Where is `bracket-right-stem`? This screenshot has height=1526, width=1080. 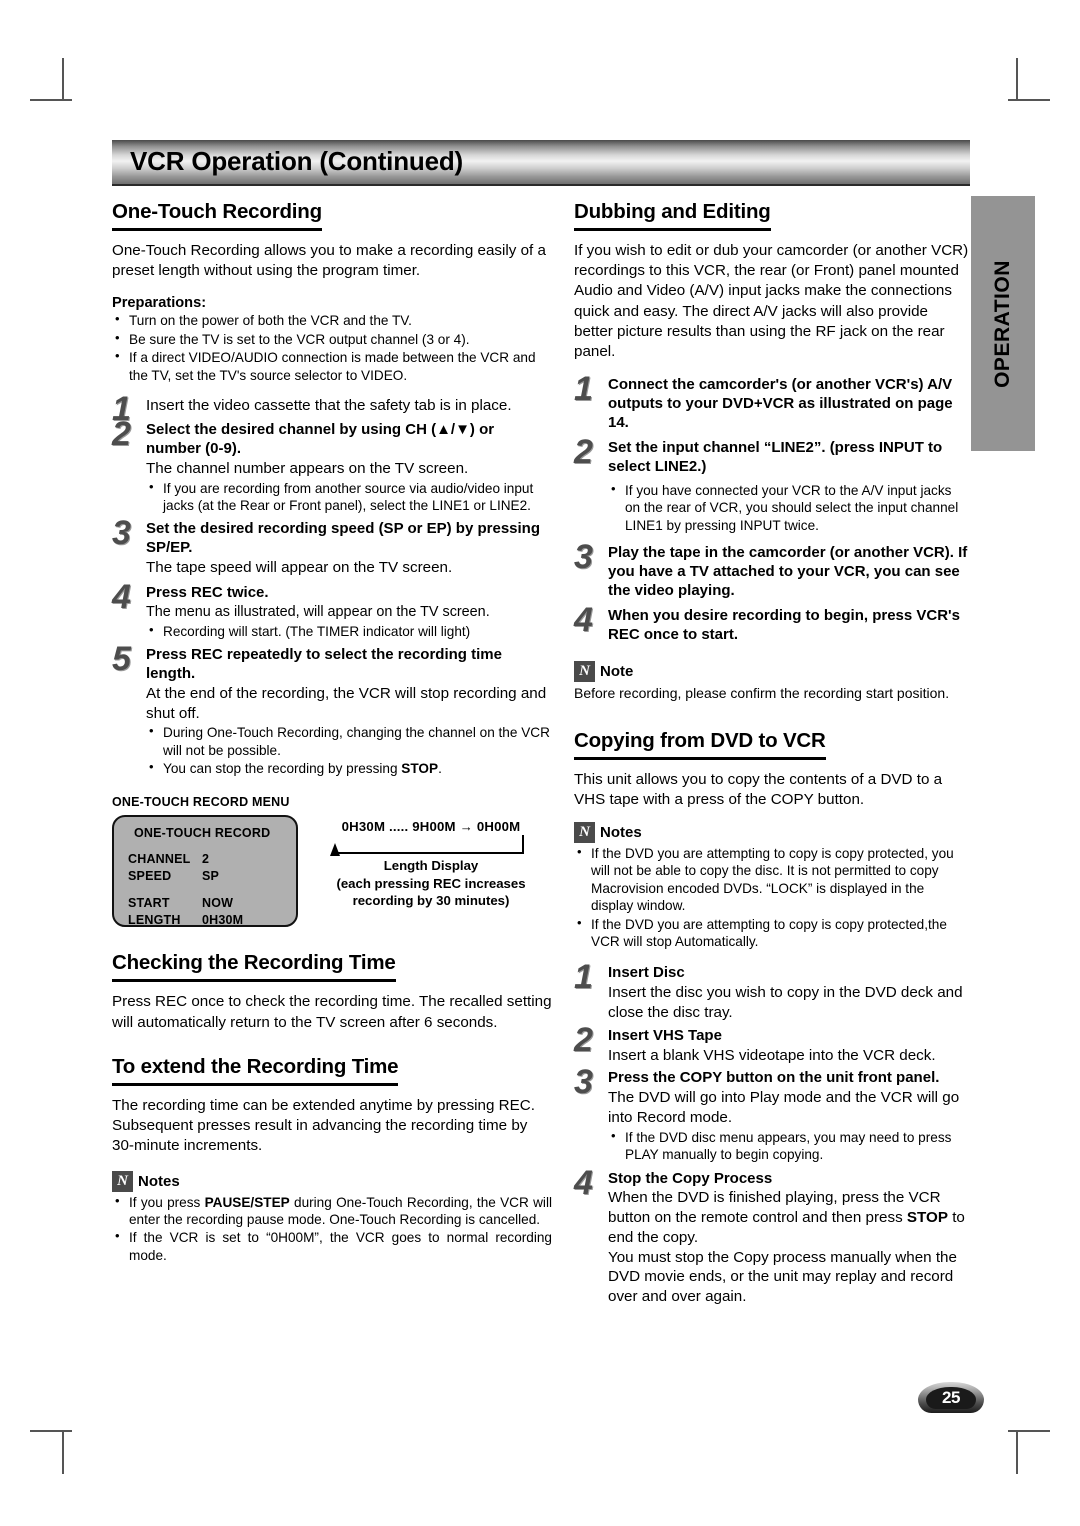
bracket-right-stem is located at coordinates (523, 845).